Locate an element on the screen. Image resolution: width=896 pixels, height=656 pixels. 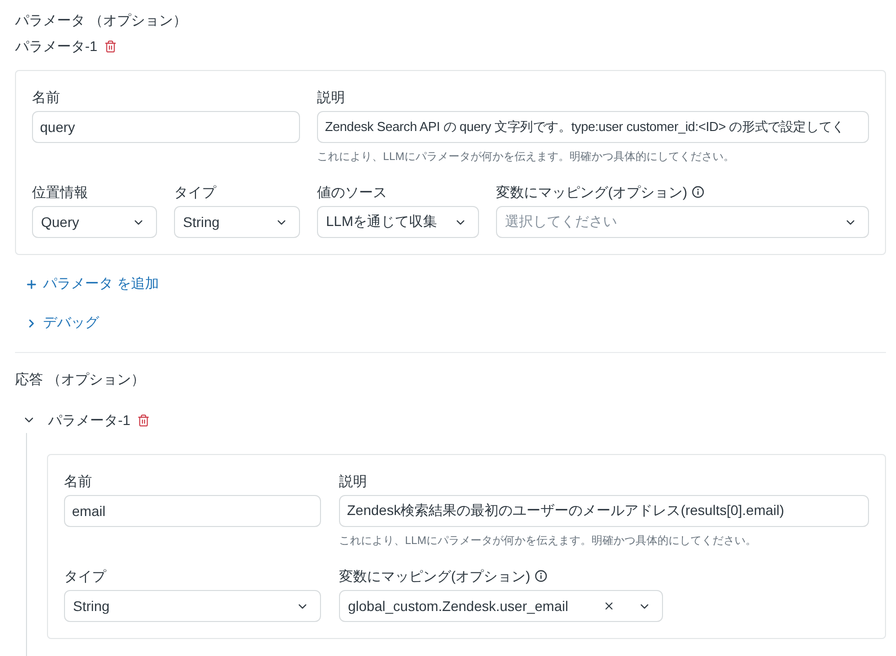
mapping-select: global_custom.Zendesk.user_email is located at coordinates (501, 606).